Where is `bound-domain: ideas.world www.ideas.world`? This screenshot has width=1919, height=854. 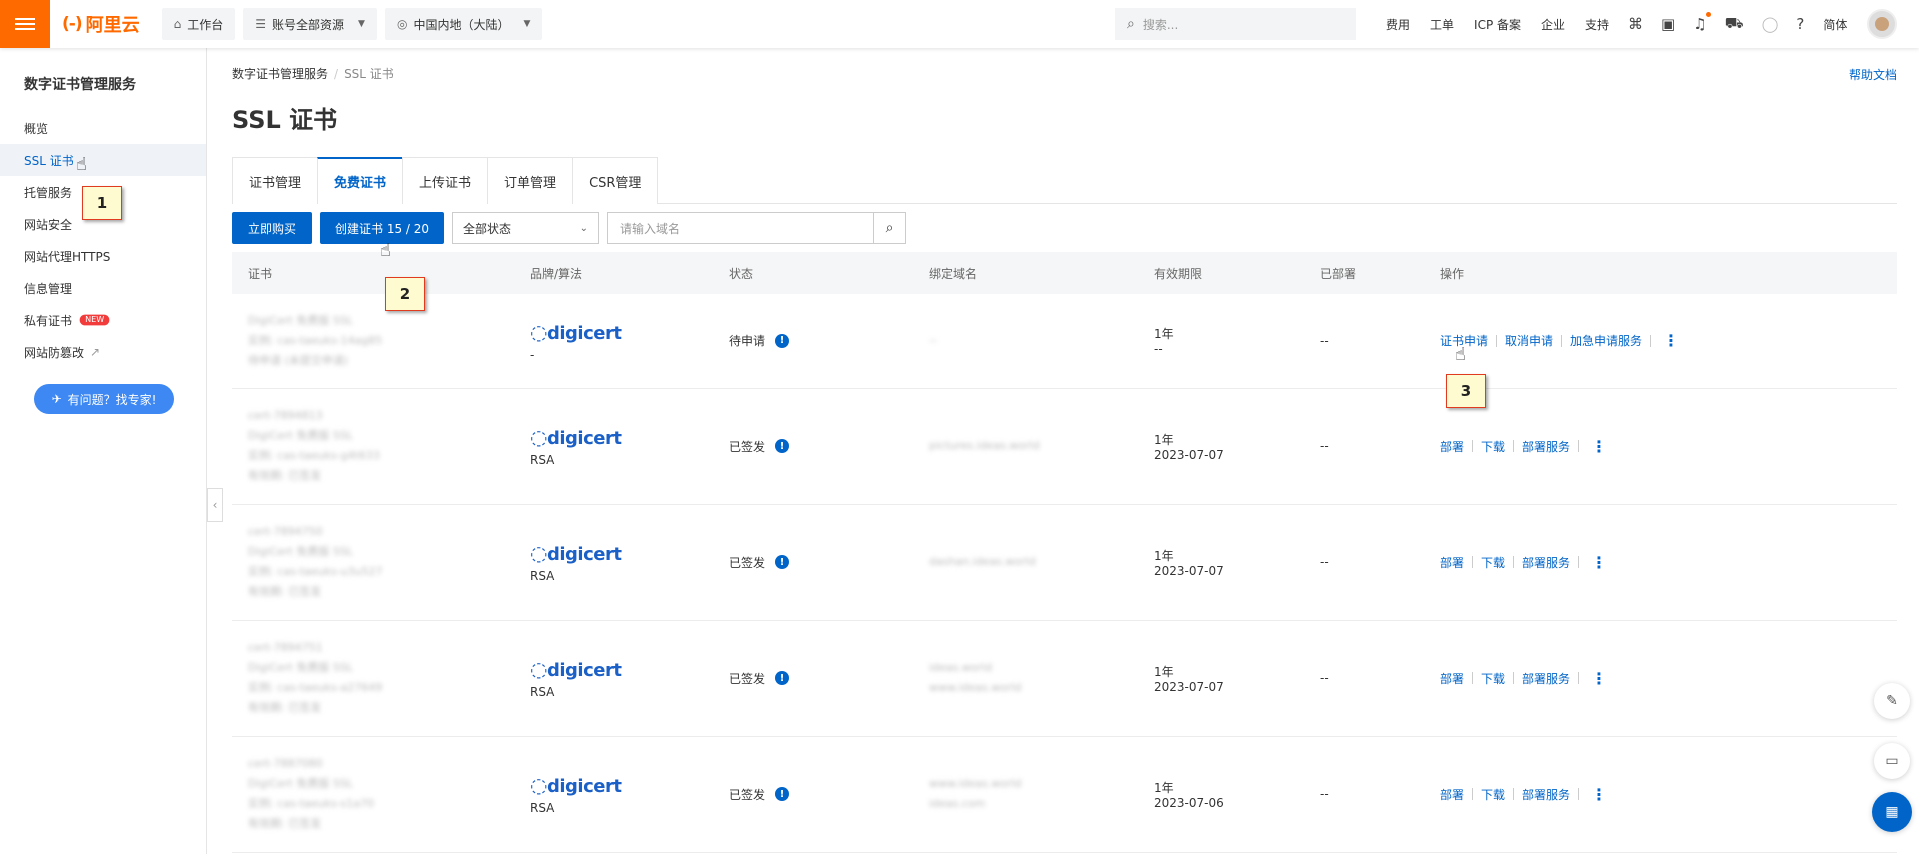
bound-domain: ideas.world www.ideas.world is located at coordinates (975, 677).